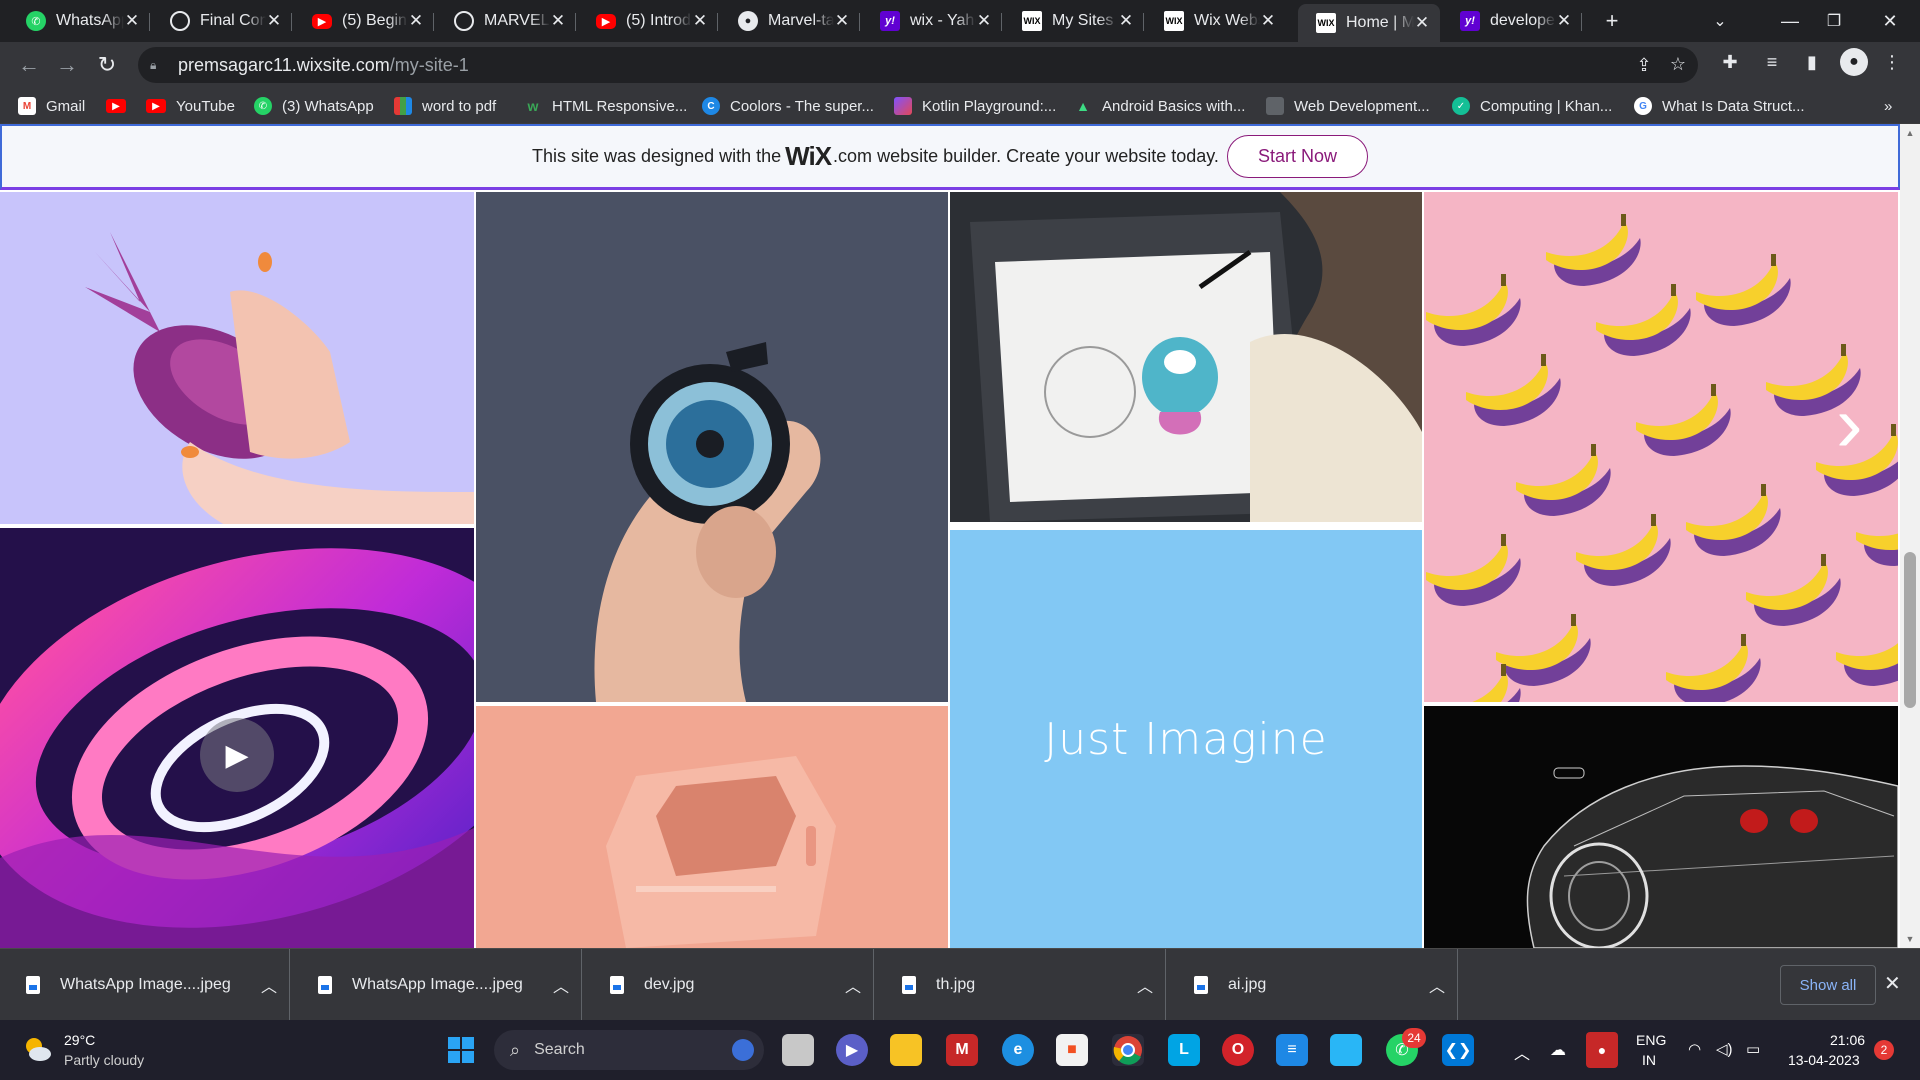  What do you see at coordinates (237, 358) in the screenshot?
I see `gallery-tile-pineapple` at bounding box center [237, 358].